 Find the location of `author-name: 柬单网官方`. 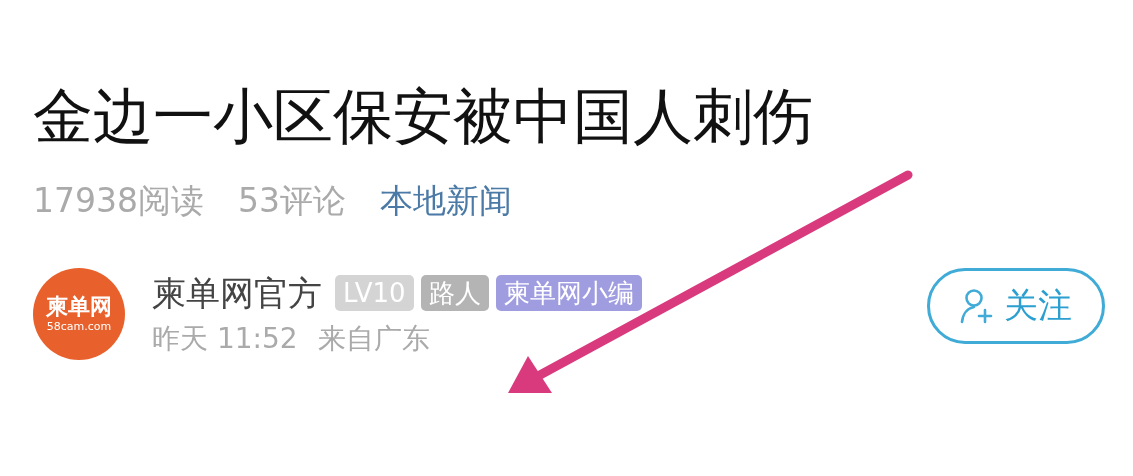

author-name: 柬单网官方 is located at coordinates (237, 293).